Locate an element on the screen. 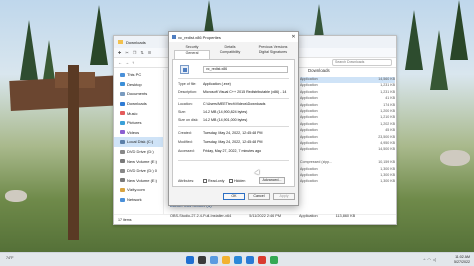 The width and height of the screenshot is (474, 266). table-row: Application 23,500 KB is located at coordinates (347, 138).